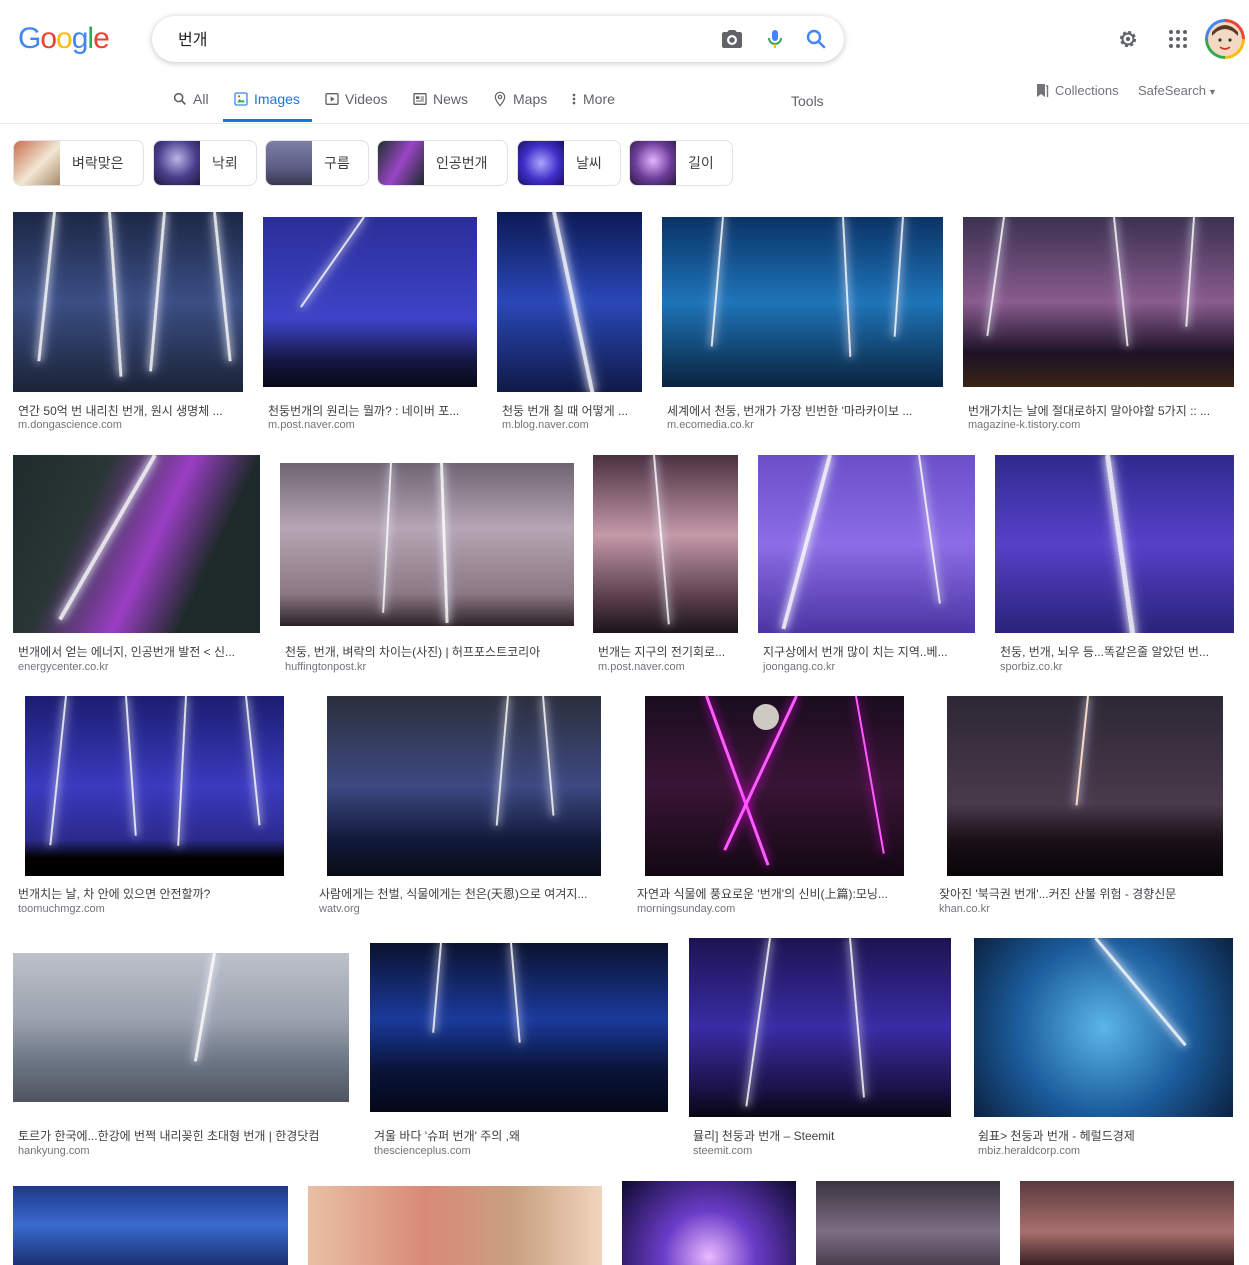  What do you see at coordinates (1029, 1151) in the screenshot?
I see `result-source: mbiz.heraldcorp.com` at bounding box center [1029, 1151].